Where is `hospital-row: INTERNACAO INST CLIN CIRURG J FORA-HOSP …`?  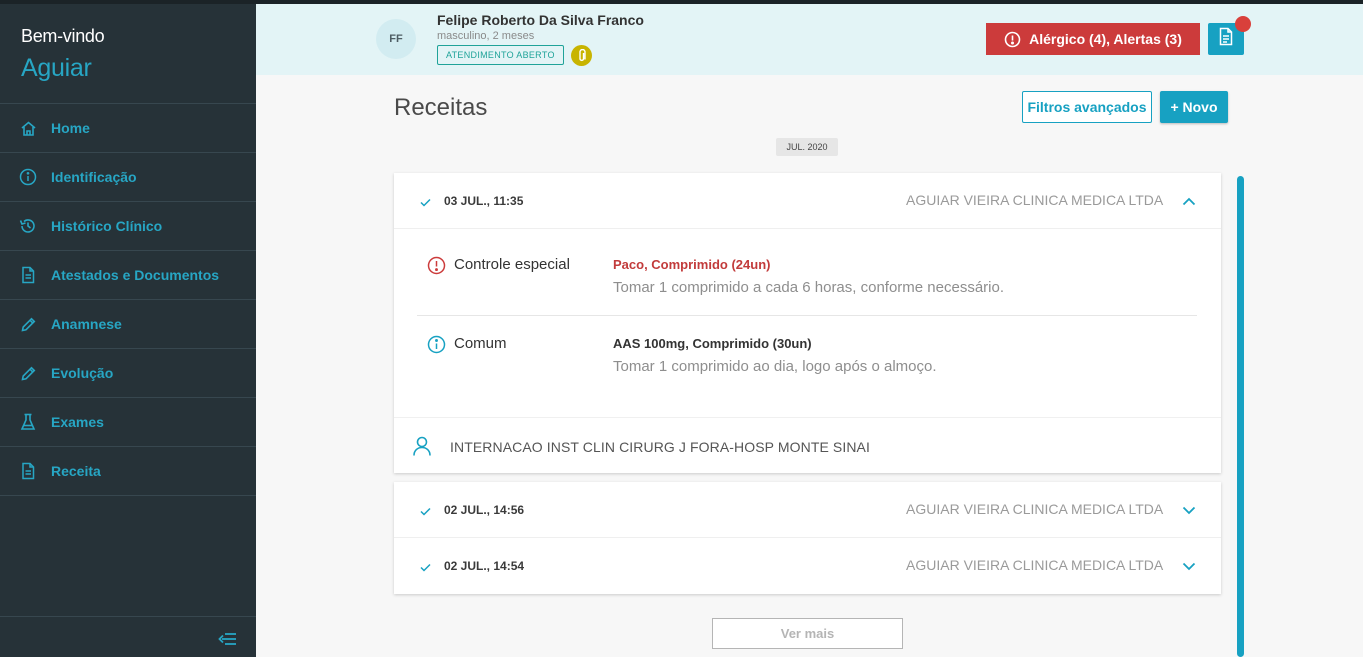
hospital-row: INTERNACAO INST CLIN CIRURG J FORA-HOSP … is located at coordinates (807, 445).